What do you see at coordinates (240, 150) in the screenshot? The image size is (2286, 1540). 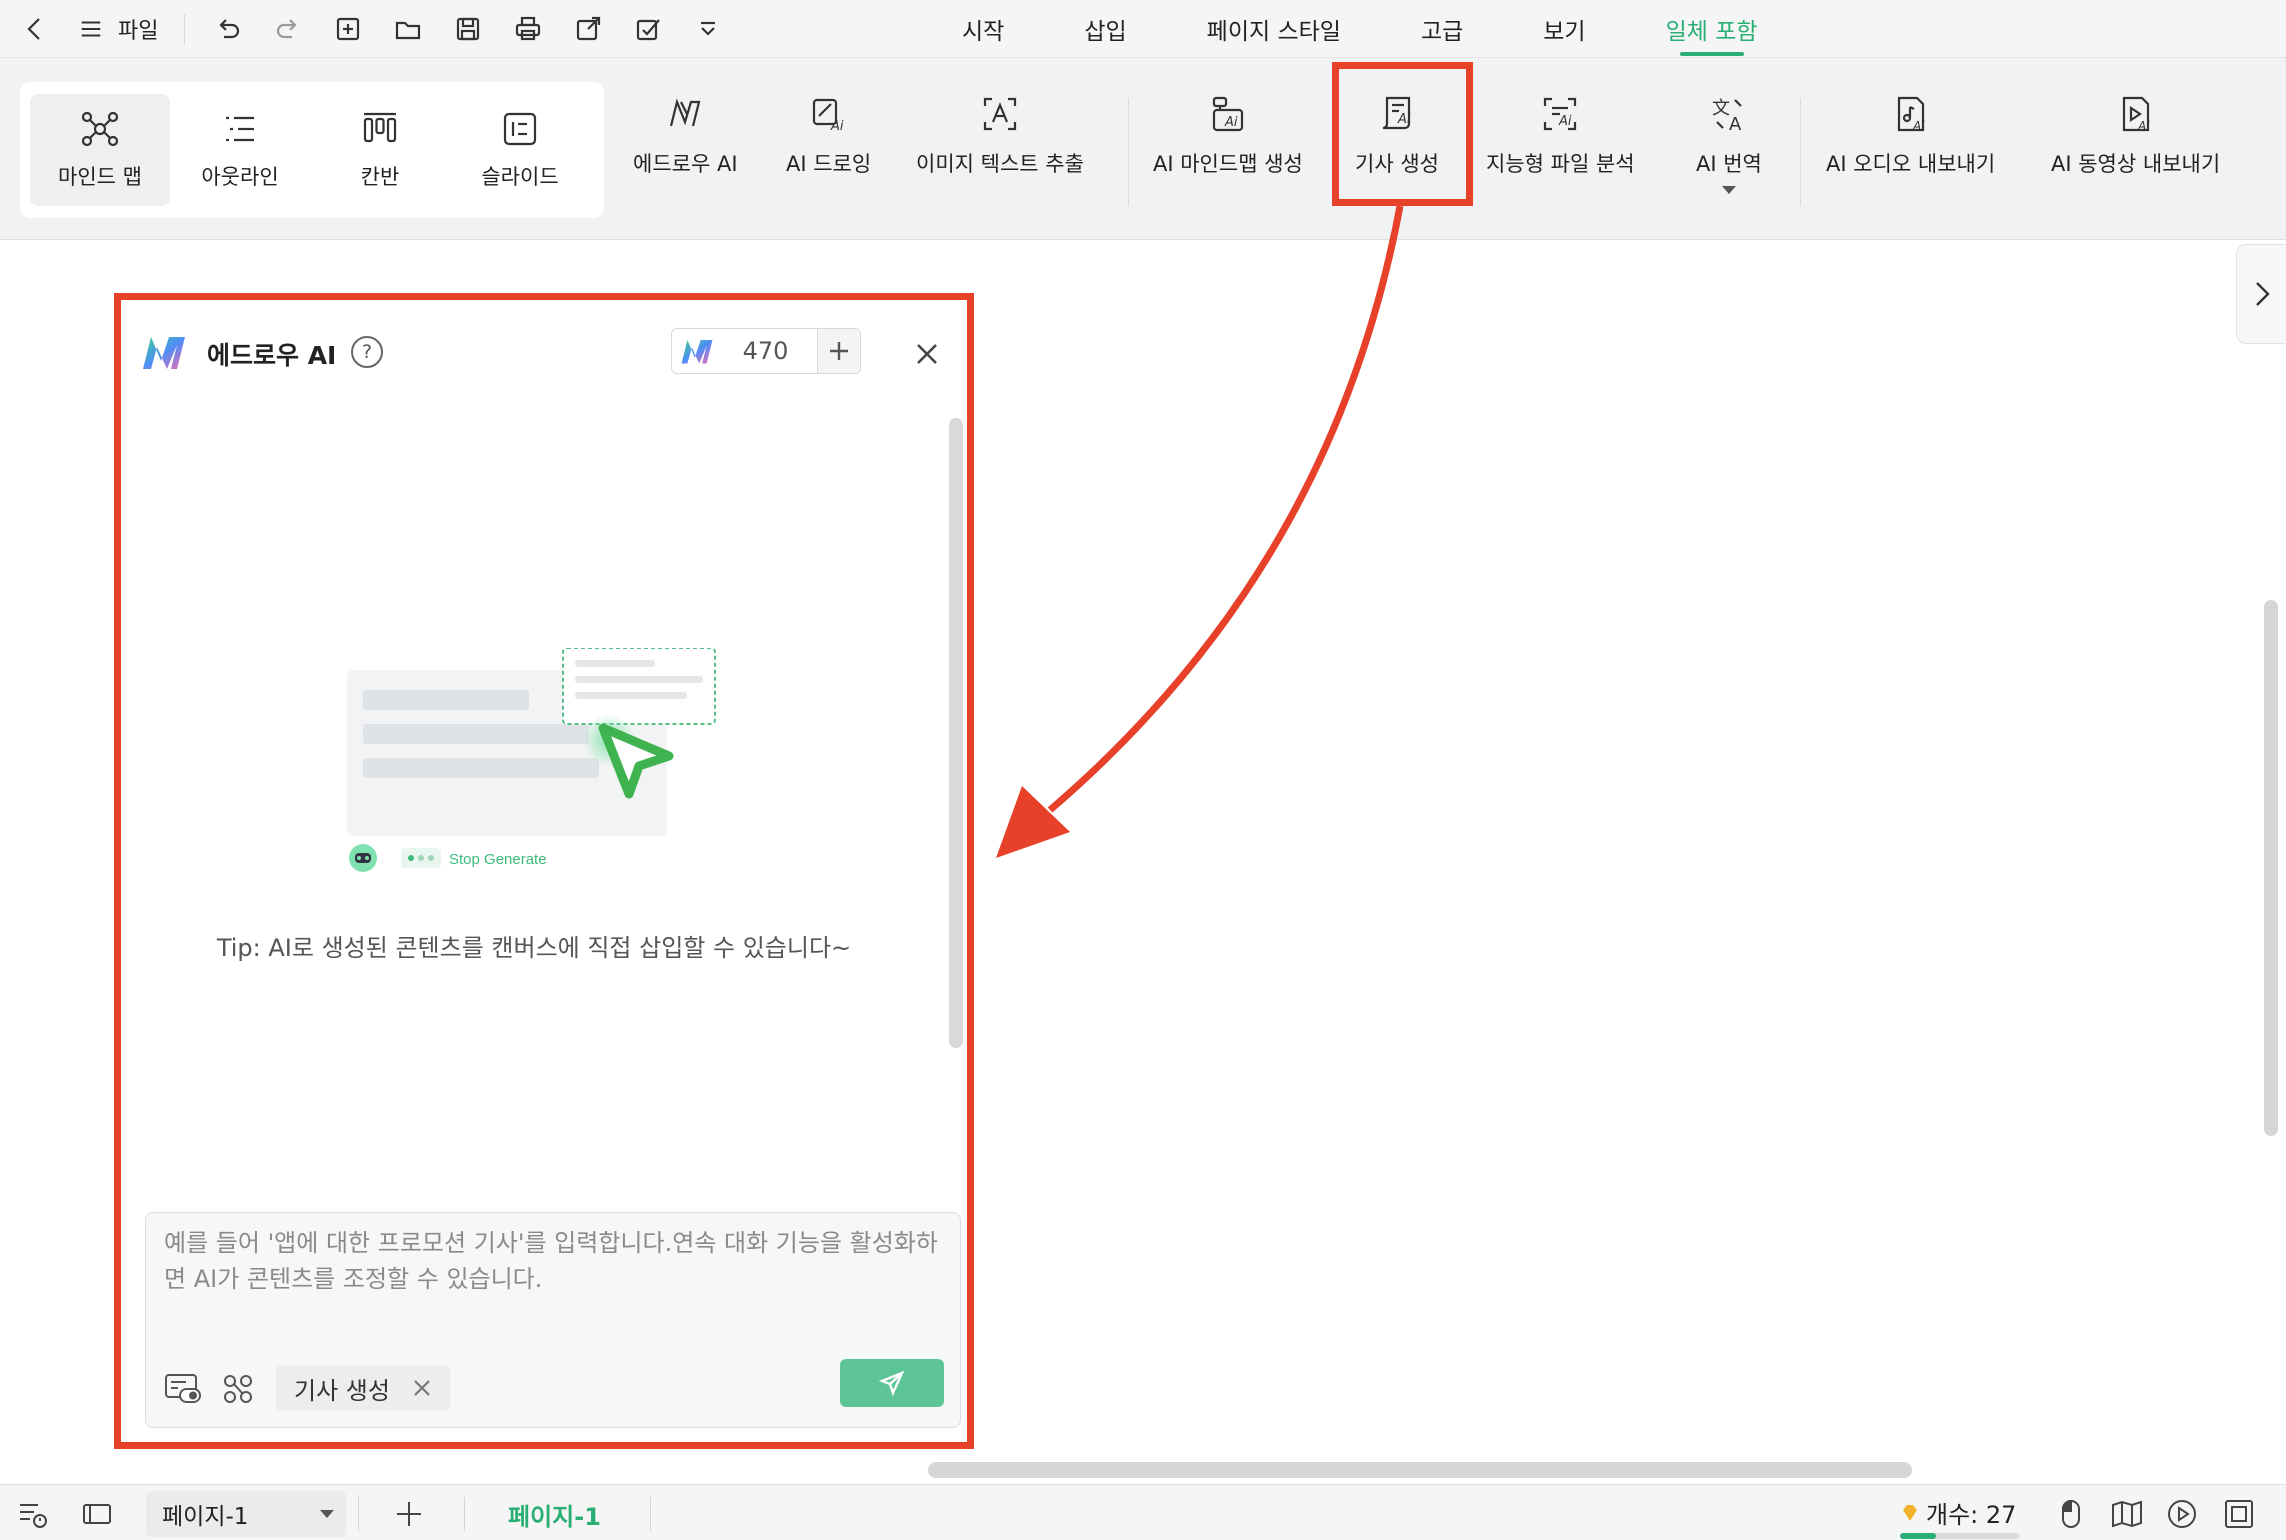 I see `view-outline-button: 아웃라인` at bounding box center [240, 150].